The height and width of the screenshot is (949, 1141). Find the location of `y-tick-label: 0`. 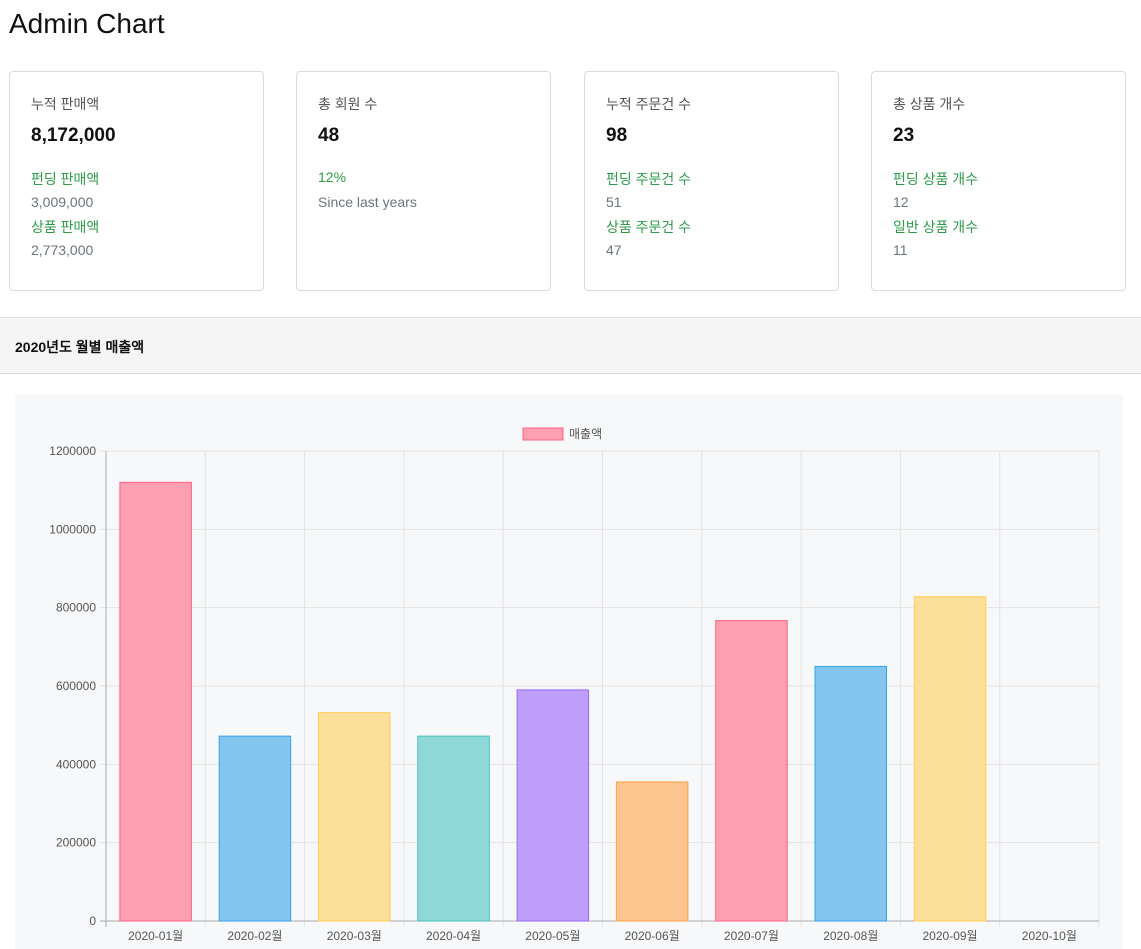

y-tick-label: 0 is located at coordinates (92, 921).